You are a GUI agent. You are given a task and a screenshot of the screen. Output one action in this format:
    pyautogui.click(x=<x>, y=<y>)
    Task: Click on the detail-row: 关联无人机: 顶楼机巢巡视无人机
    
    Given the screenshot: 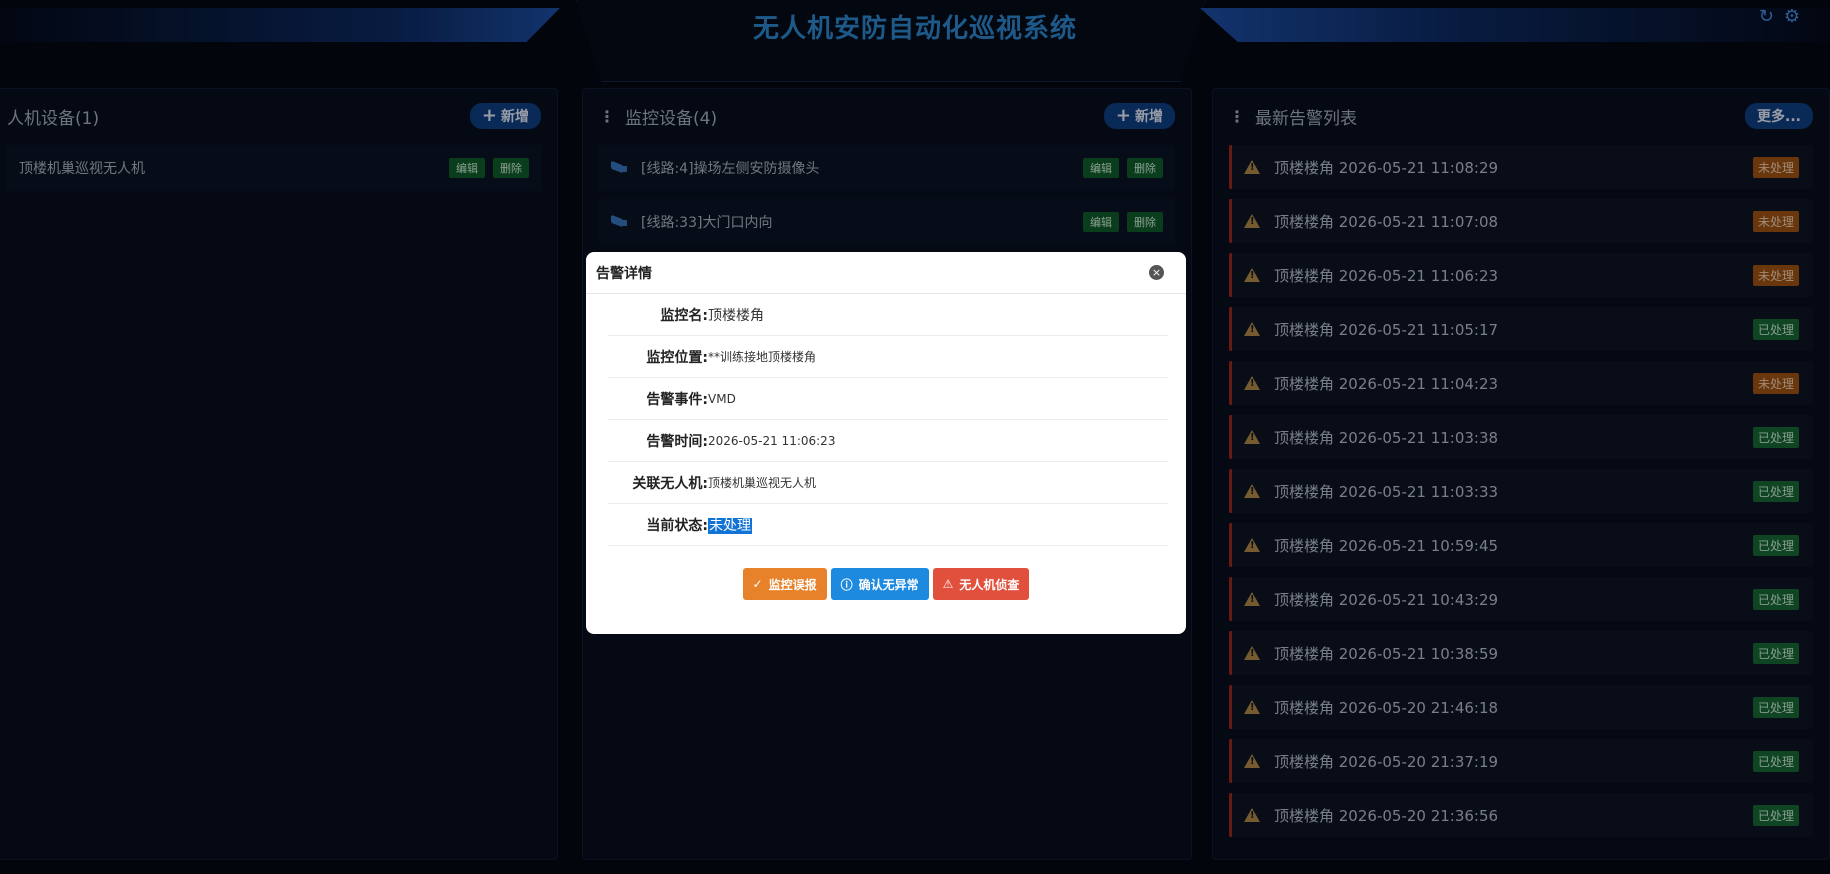 What is the action you would take?
    pyautogui.click(x=888, y=483)
    